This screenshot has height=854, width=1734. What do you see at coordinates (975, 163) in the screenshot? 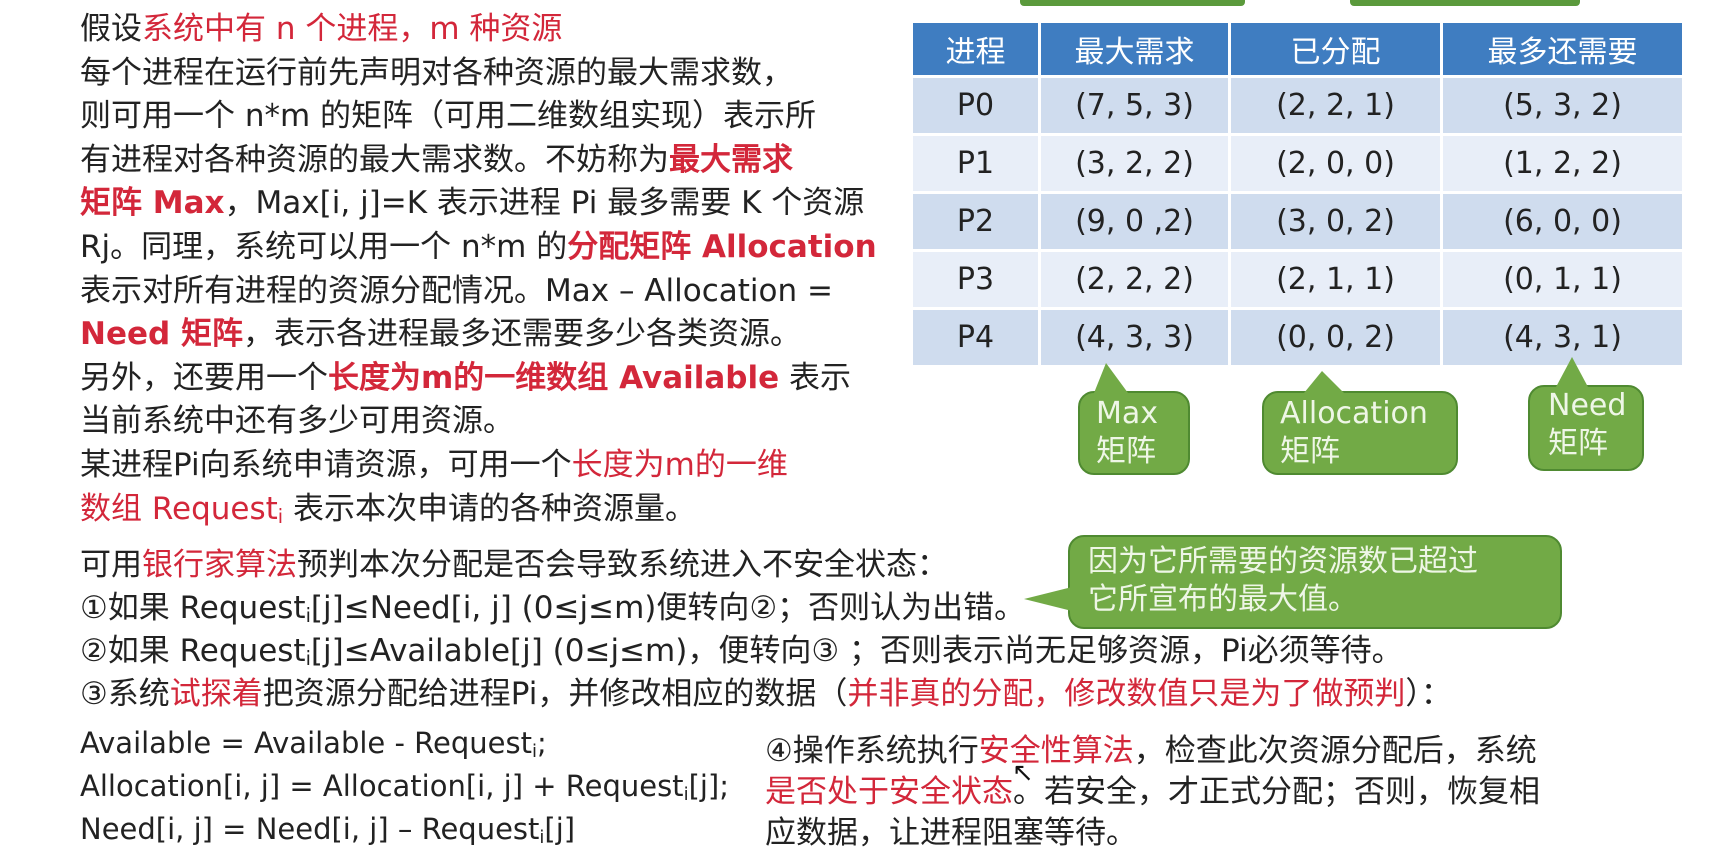
I see `cell-process: P1` at bounding box center [975, 163].